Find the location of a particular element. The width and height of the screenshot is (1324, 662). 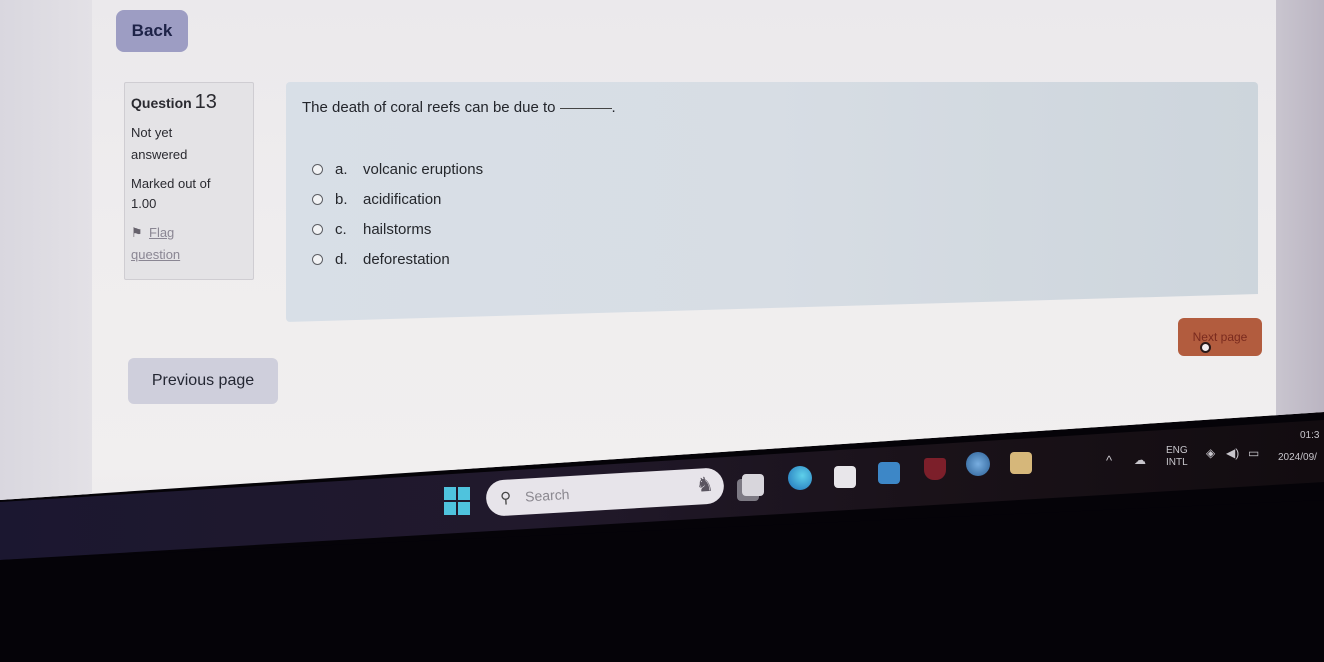

state-line-2: answered is located at coordinates (159, 154).